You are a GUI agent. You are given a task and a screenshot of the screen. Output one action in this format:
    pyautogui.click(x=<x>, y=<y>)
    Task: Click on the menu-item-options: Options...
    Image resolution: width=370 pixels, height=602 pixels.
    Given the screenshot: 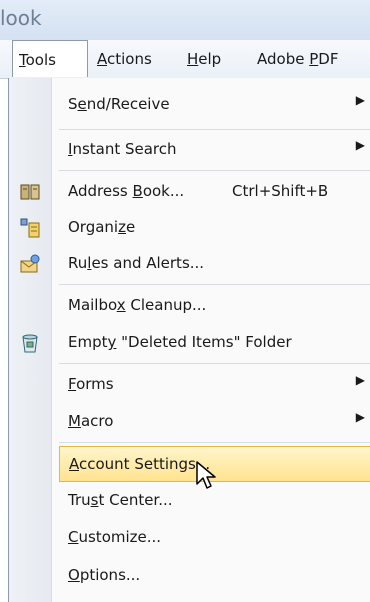 What is the action you would take?
    pyautogui.click(x=189, y=576)
    